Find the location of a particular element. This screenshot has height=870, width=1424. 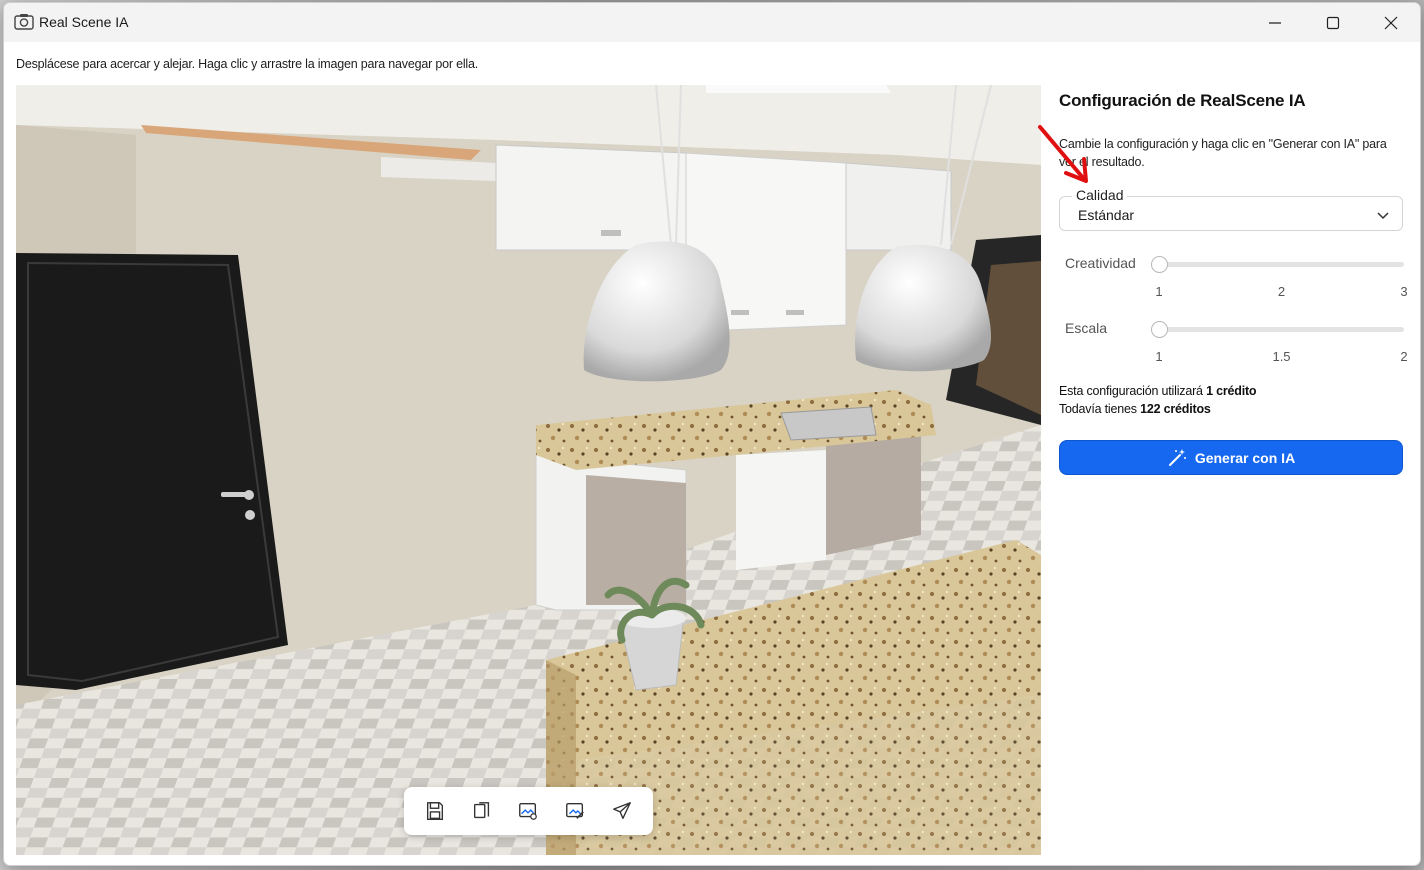

save-button is located at coordinates (435, 811).